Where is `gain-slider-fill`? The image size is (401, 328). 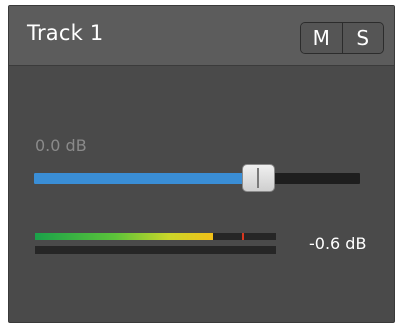 gain-slider-fill is located at coordinates (146, 178).